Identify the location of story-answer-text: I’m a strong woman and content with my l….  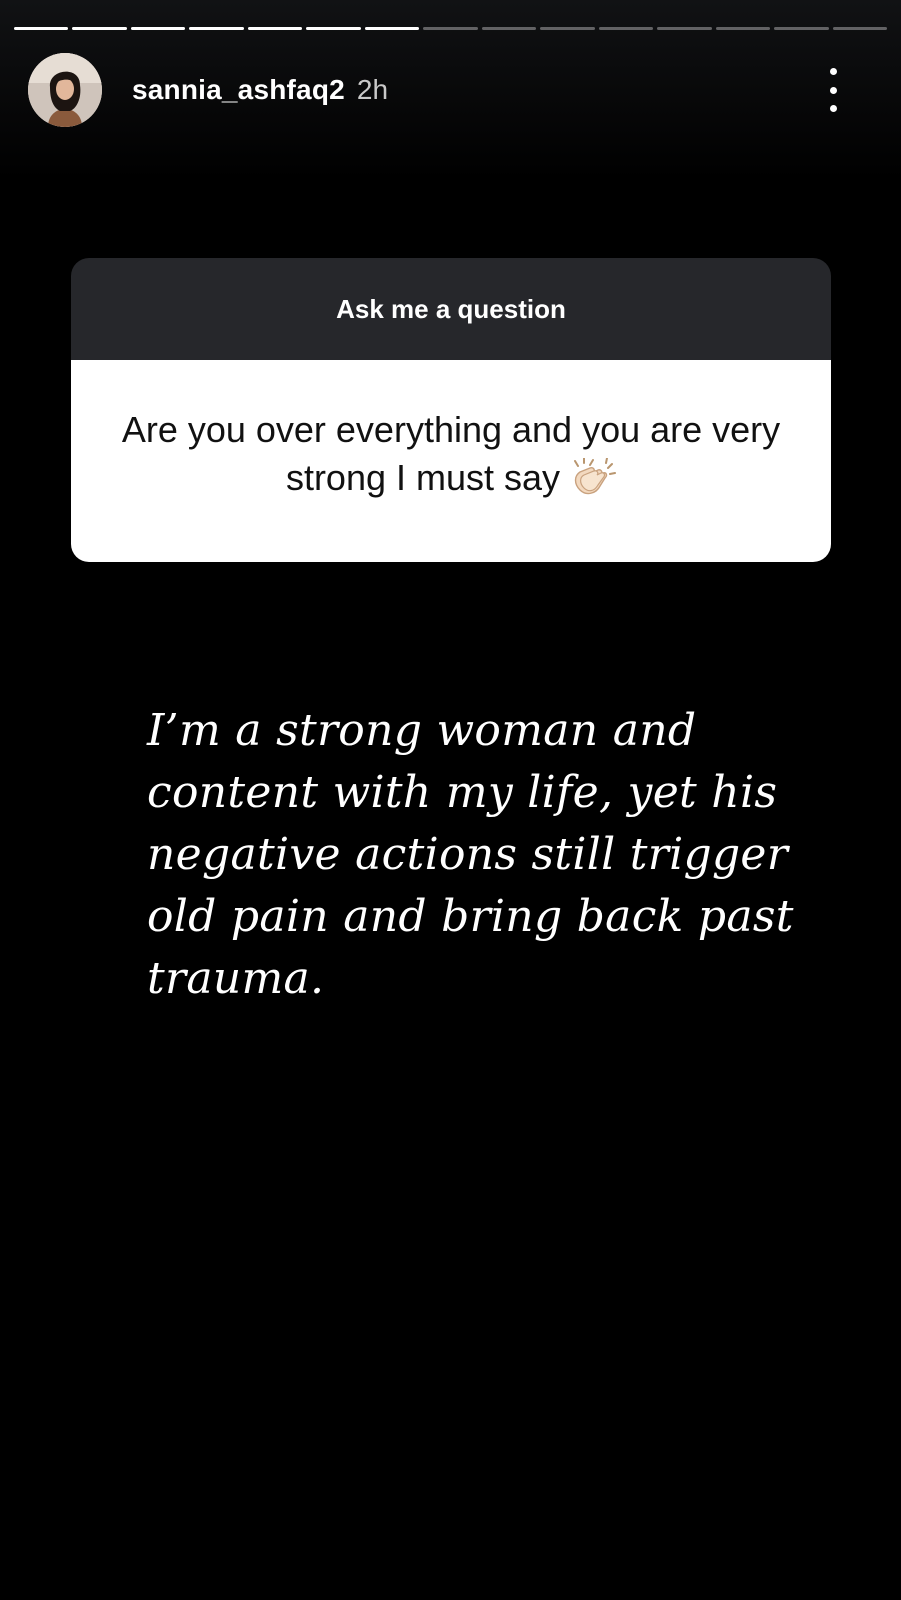
(470, 854).